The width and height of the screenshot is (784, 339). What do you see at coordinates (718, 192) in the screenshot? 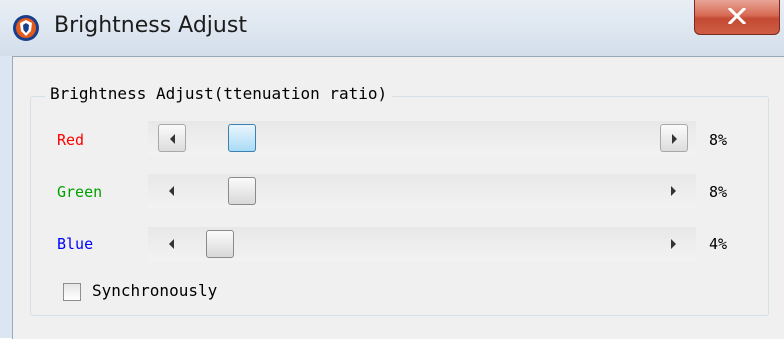
I see `green-value: 8%` at bounding box center [718, 192].